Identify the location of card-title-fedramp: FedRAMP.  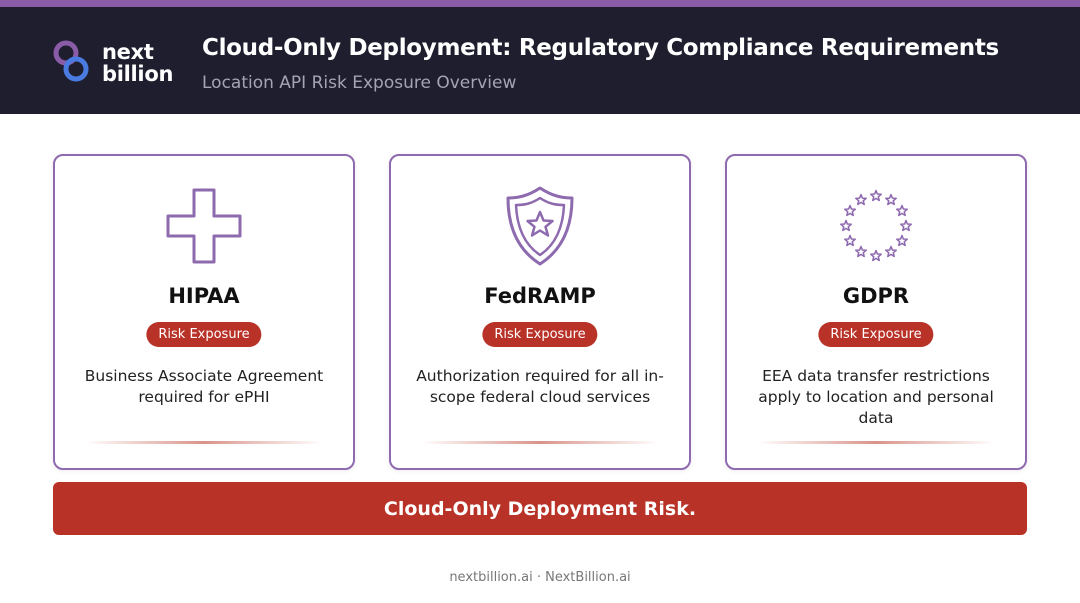
(540, 296).